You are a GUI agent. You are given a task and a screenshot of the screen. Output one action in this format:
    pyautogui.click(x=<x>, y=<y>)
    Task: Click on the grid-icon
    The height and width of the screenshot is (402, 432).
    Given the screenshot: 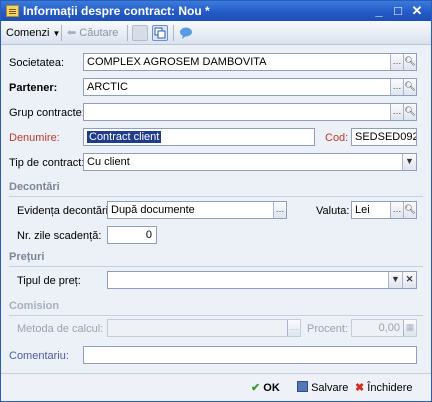 What is the action you would take?
    pyautogui.click(x=140, y=33)
    